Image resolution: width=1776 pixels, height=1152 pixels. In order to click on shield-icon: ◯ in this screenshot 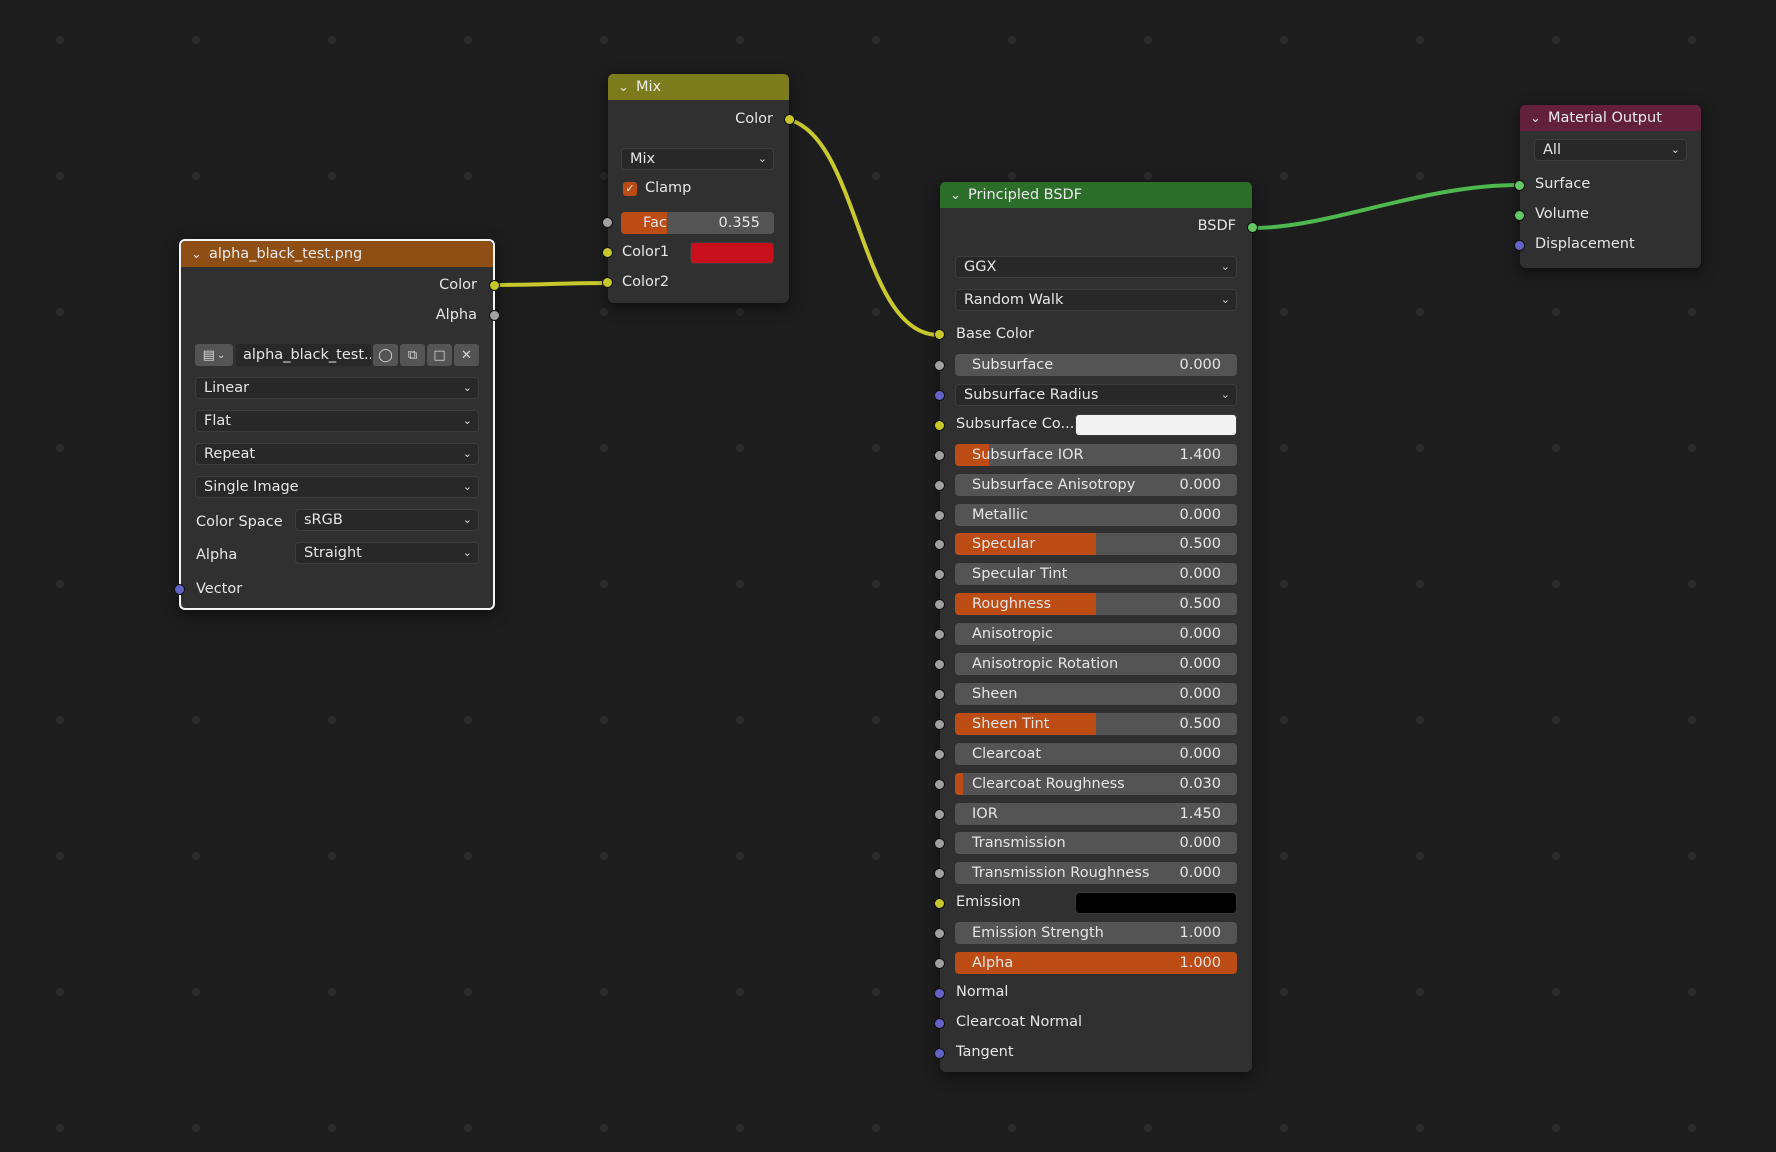, I will do `click(385, 355)`.